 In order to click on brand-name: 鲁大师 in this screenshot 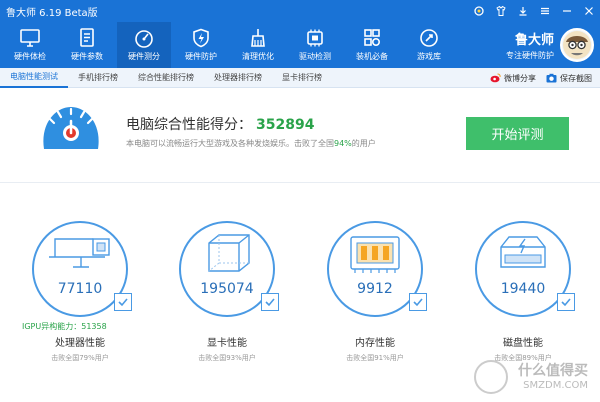, I will do `click(534, 40)`.